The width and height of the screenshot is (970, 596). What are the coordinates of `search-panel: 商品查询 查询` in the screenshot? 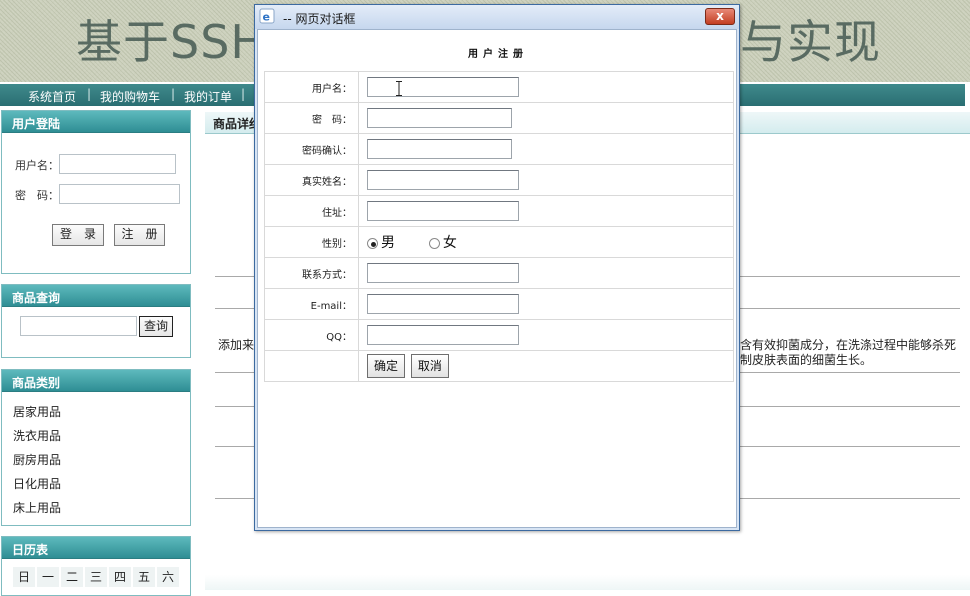 It's located at (96, 321).